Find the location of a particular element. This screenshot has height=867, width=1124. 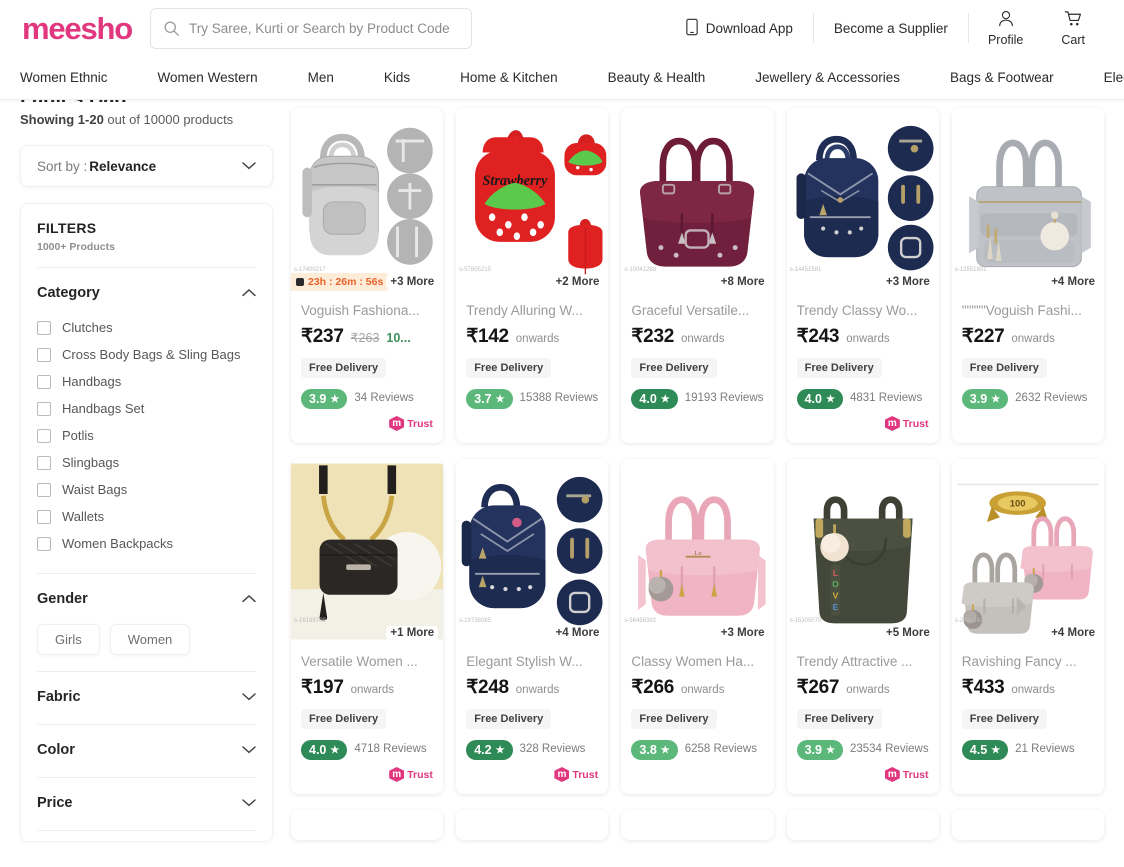

filters-product-count: 1000+ Products is located at coordinates (76, 247).